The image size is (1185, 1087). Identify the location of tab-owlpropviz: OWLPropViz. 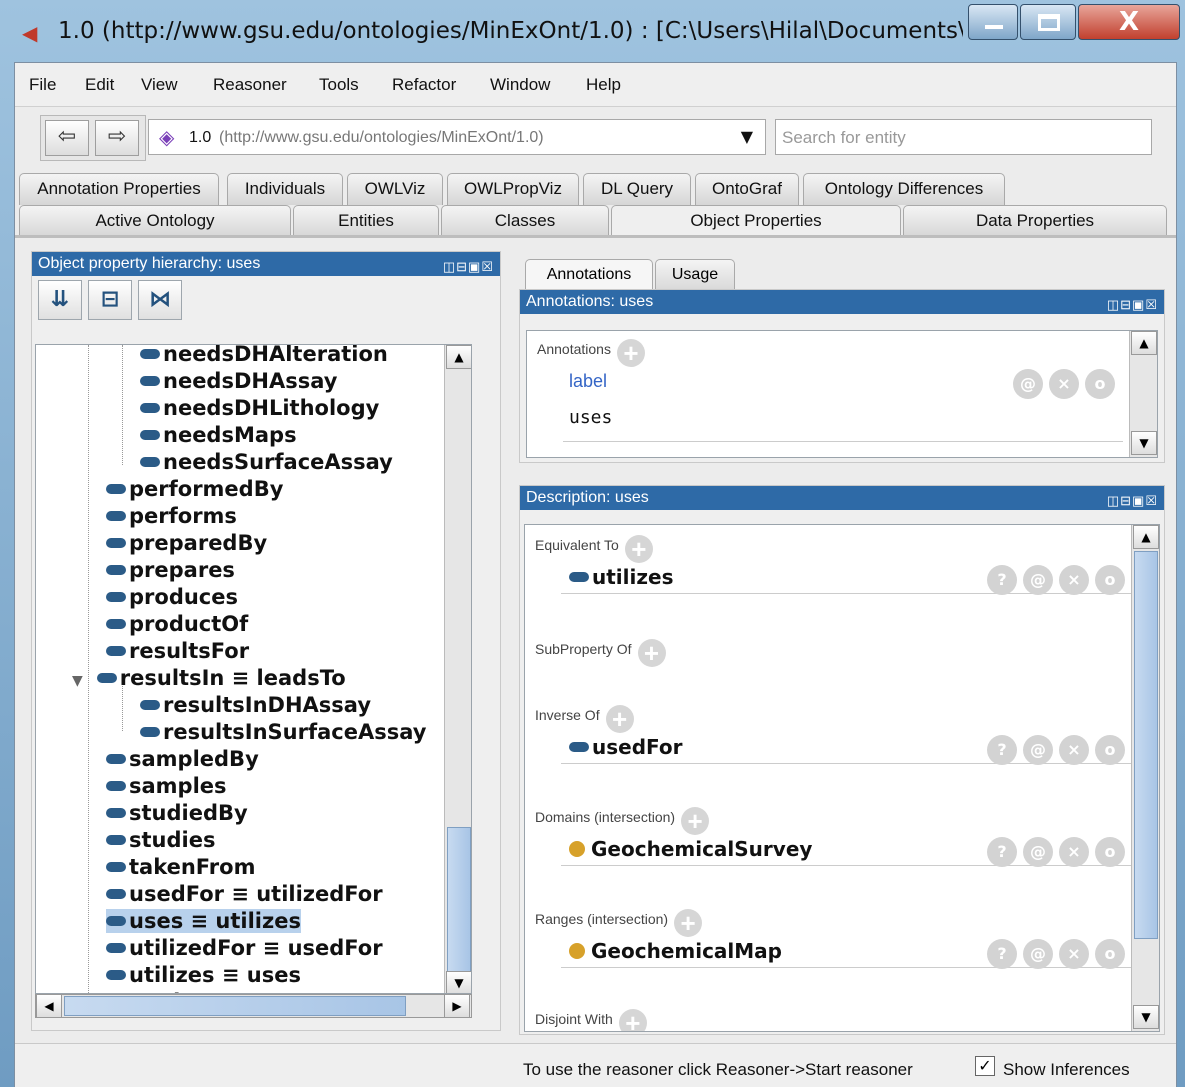
(513, 189).